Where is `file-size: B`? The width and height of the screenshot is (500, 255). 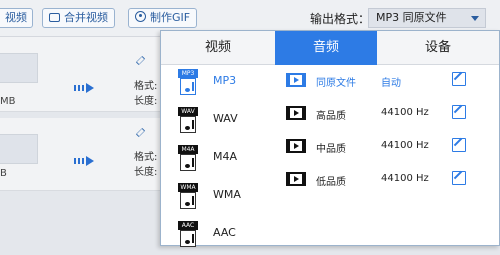
file-size: B is located at coordinates (3, 173).